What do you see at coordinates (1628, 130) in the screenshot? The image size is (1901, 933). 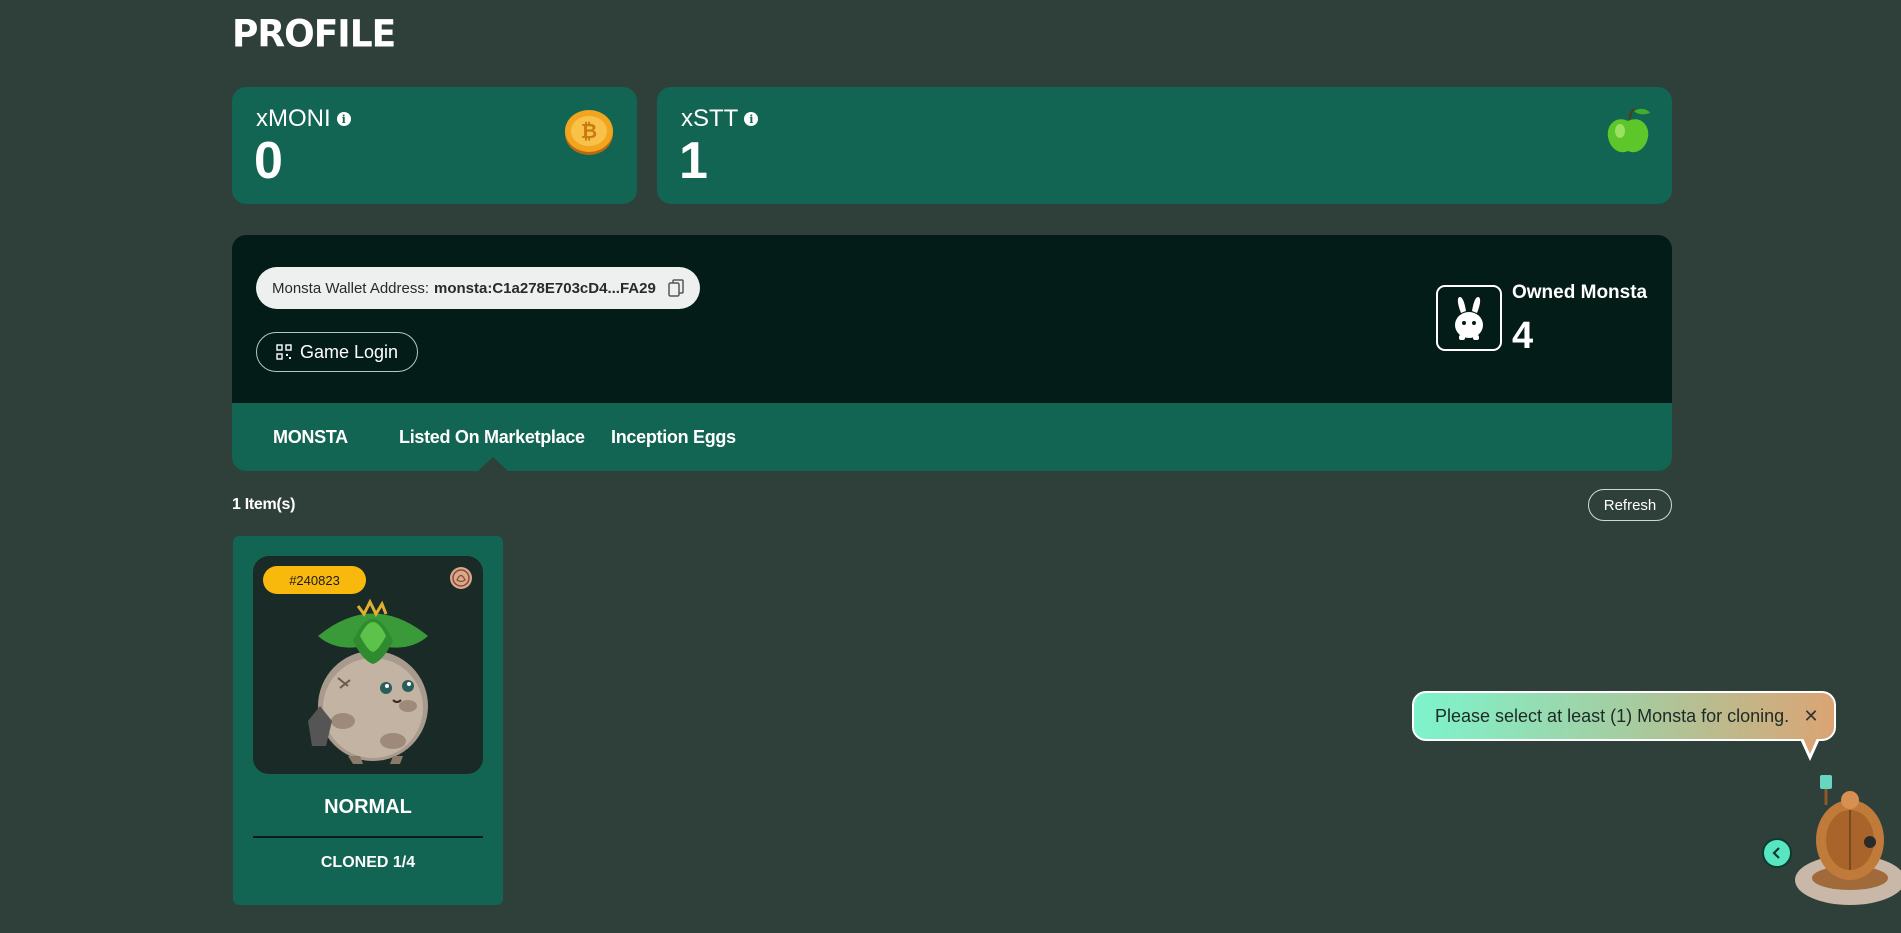 I see `apple-icon` at bounding box center [1628, 130].